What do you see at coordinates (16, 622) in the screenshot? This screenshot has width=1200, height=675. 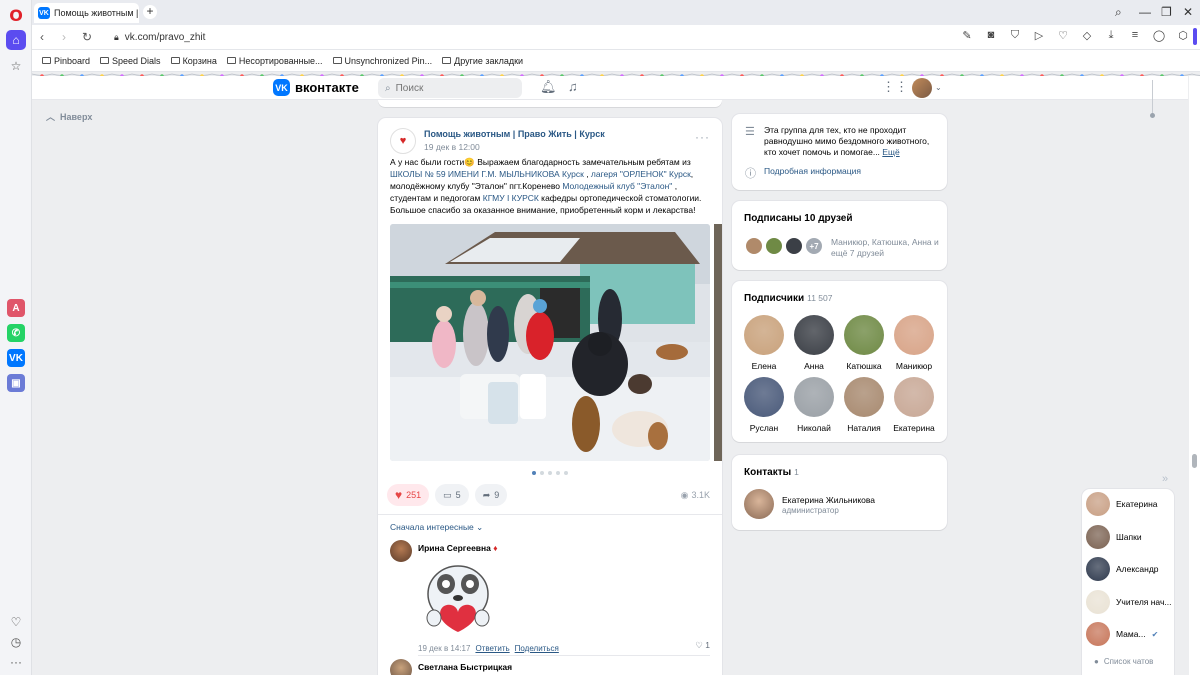 I see `heart-icon: ♡` at bounding box center [16, 622].